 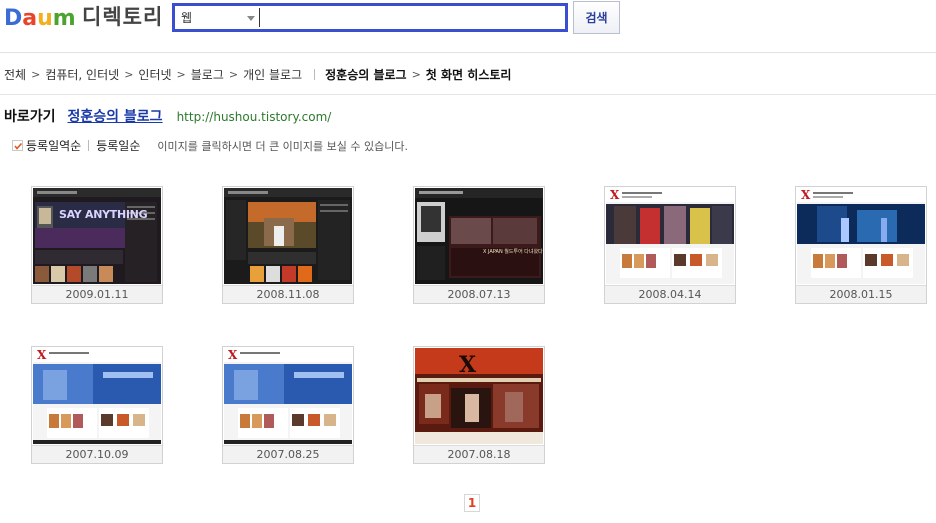 What do you see at coordinates (596, 17) in the screenshot?
I see `search-button: 검색` at bounding box center [596, 17].